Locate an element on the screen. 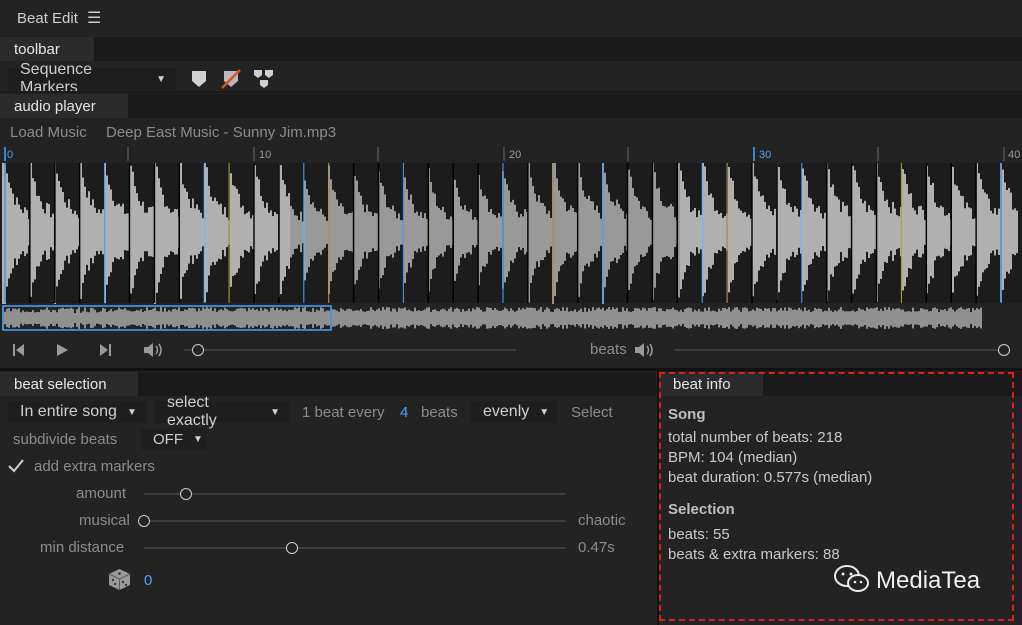  beats-volume-track is located at coordinates (841, 350).